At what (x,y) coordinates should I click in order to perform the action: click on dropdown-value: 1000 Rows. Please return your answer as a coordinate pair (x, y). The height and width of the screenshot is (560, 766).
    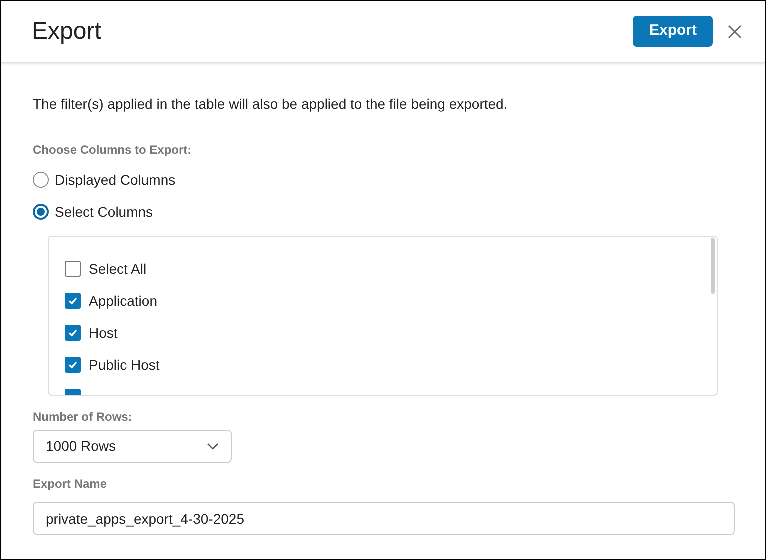
    Looking at the image, I should click on (82, 446).